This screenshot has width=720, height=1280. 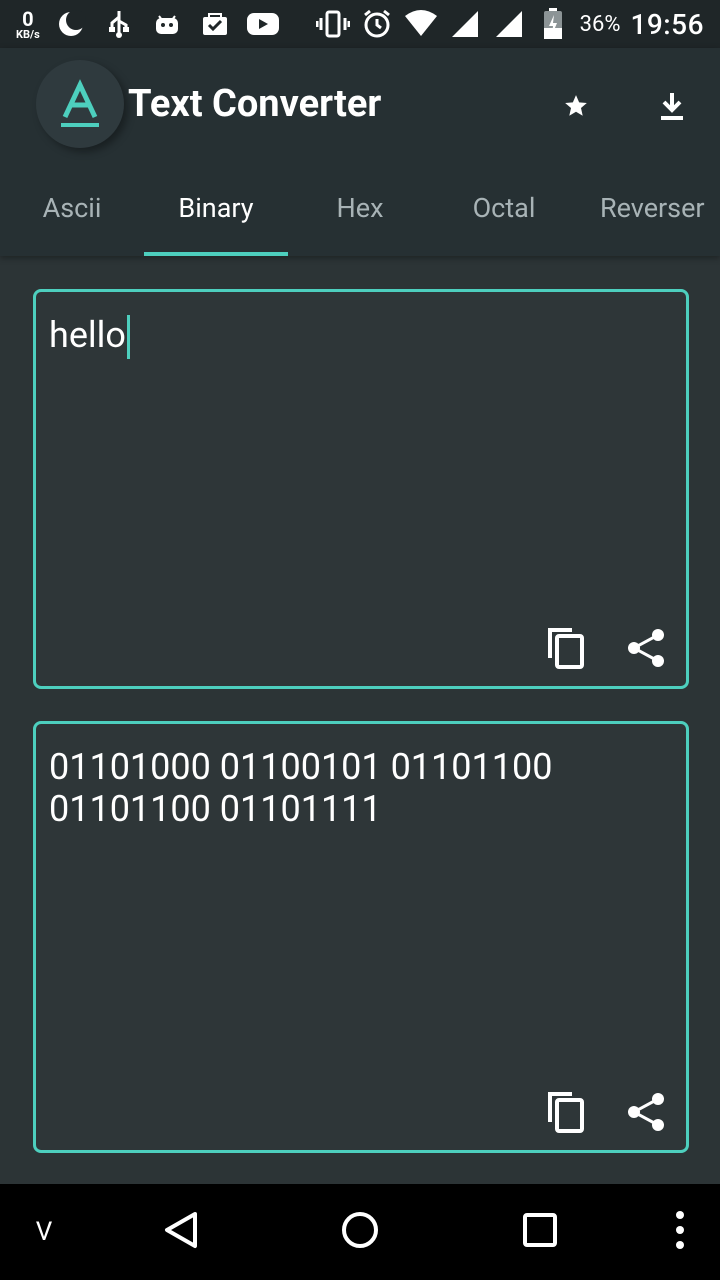 I want to click on tab-ascii: Ascii, so click(x=72, y=208).